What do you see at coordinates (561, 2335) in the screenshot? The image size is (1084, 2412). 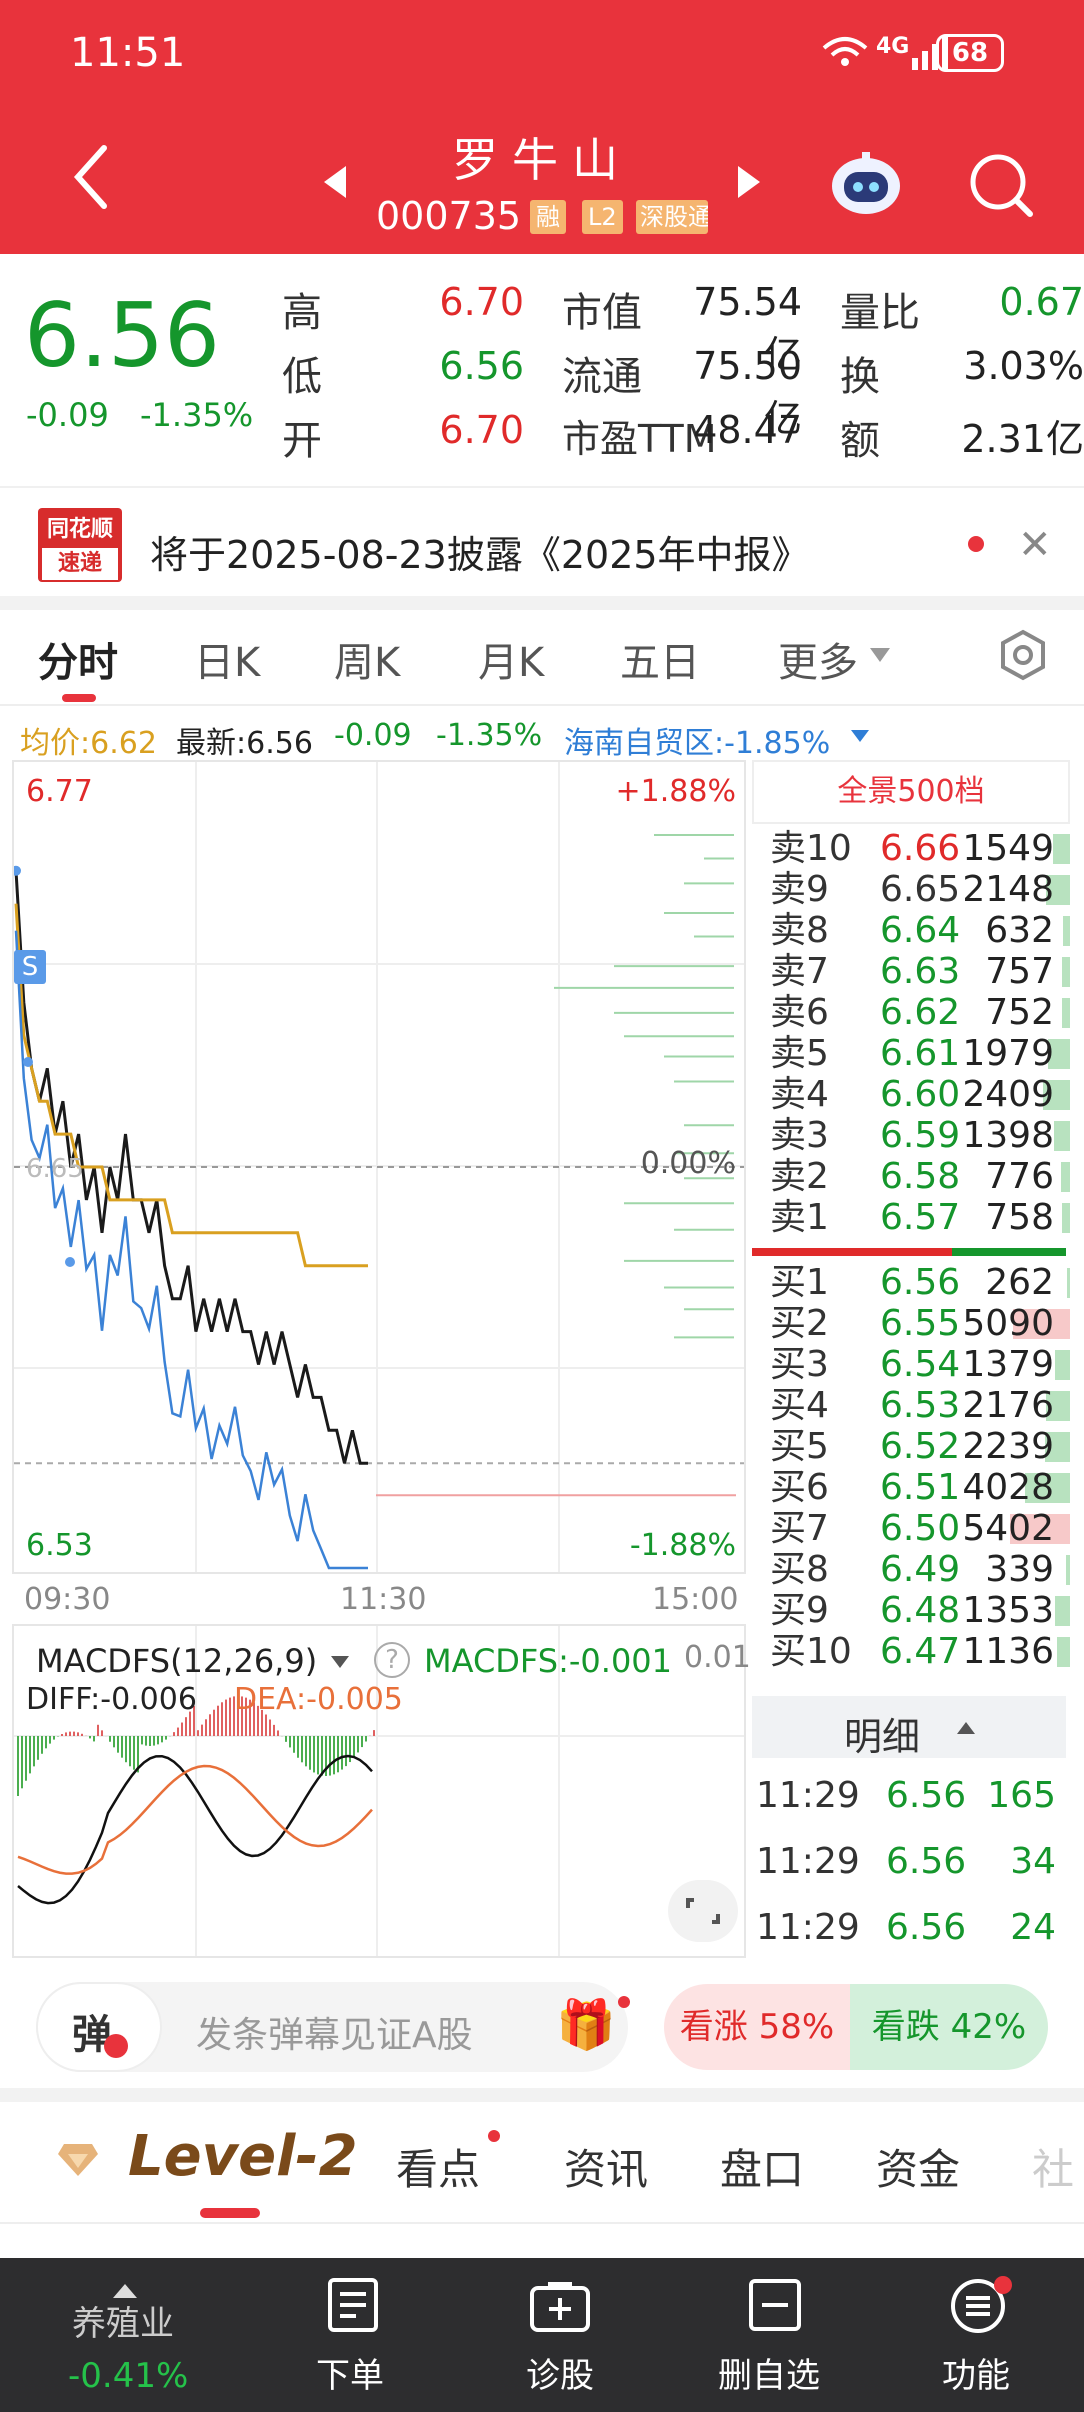 I see `diagnose-button: 诊股` at bounding box center [561, 2335].